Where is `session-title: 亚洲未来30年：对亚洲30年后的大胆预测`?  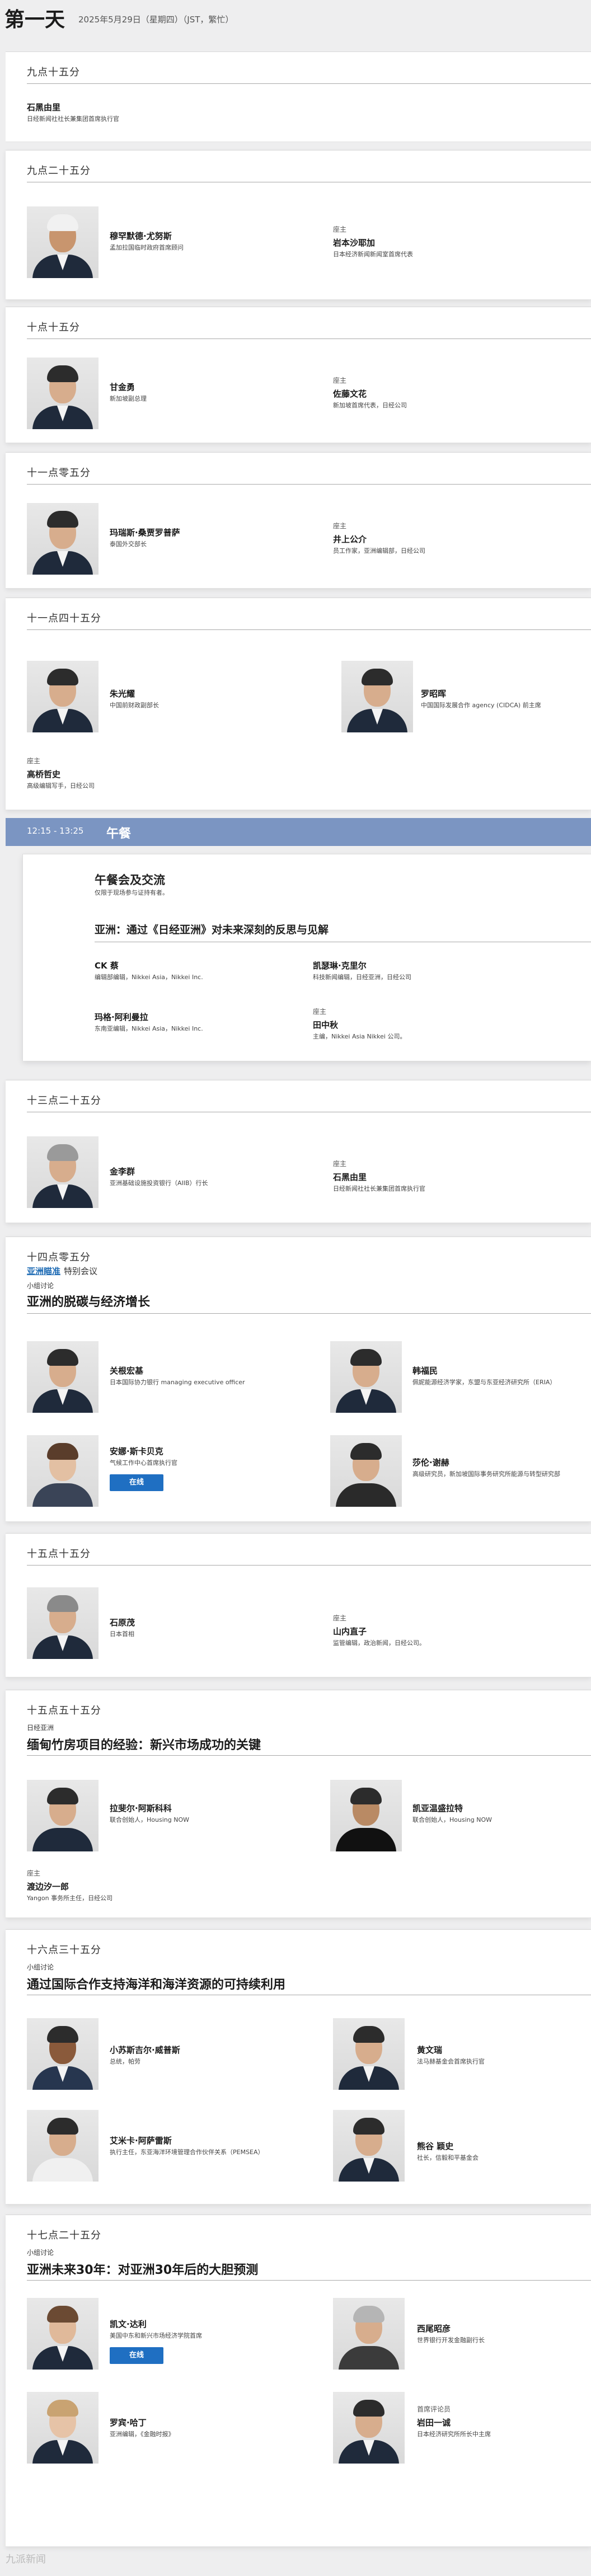
session-title: 亚洲未来30年：对亚洲30年后的大胆预测 is located at coordinates (143, 2270).